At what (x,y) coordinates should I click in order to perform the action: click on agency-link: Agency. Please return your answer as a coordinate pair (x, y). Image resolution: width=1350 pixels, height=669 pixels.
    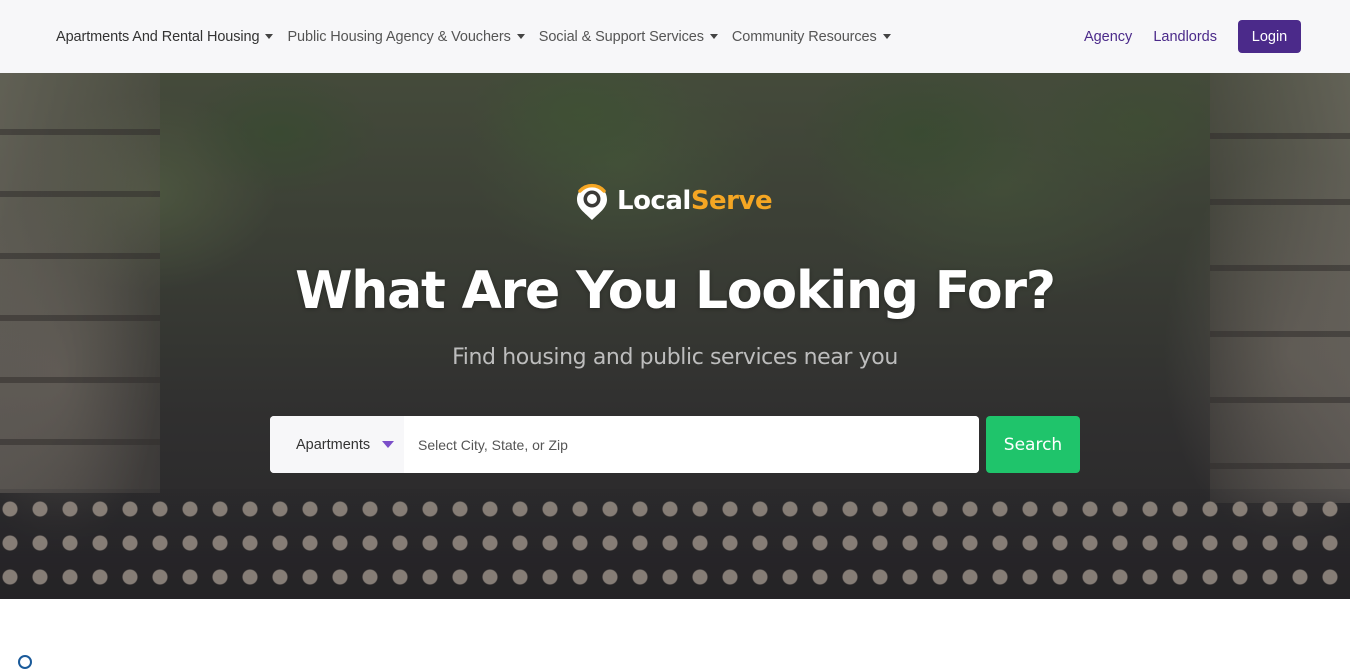
    Looking at the image, I should click on (1108, 37).